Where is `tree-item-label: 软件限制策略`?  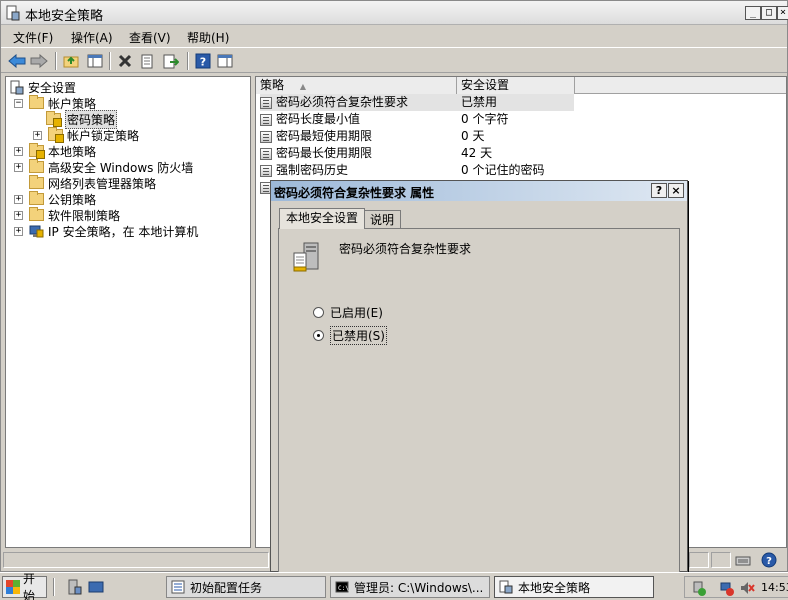
tree-item-label: 软件限制策略 is located at coordinates (84, 215).